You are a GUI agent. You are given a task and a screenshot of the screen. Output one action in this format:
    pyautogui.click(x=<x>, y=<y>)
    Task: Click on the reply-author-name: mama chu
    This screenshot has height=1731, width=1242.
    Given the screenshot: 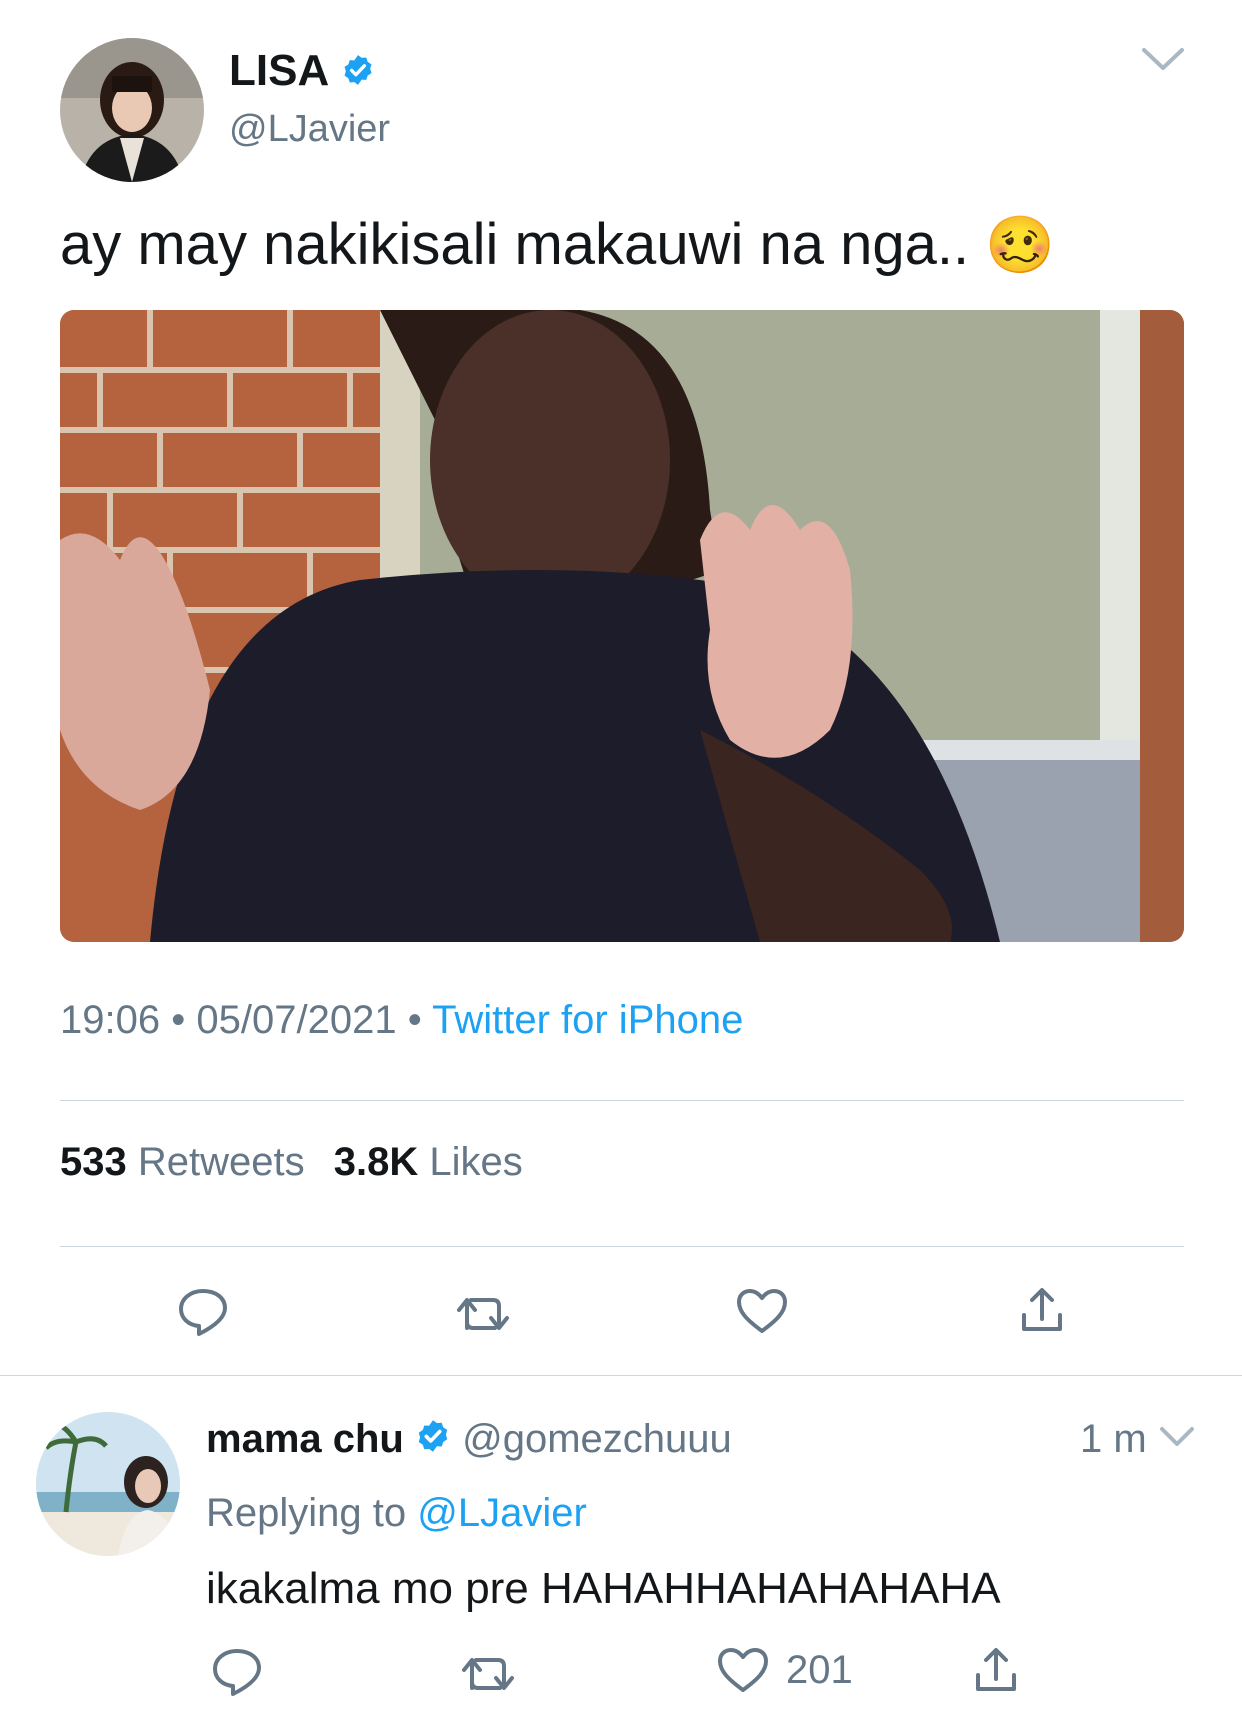 What is the action you would take?
    pyautogui.click(x=305, y=1439)
    